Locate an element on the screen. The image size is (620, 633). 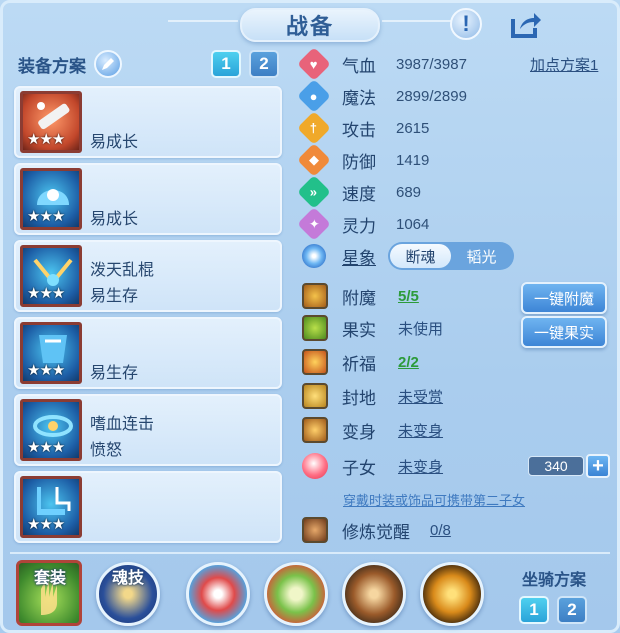
mount-scheme-label: 坐骑方案 is located at coordinates (554, 580).